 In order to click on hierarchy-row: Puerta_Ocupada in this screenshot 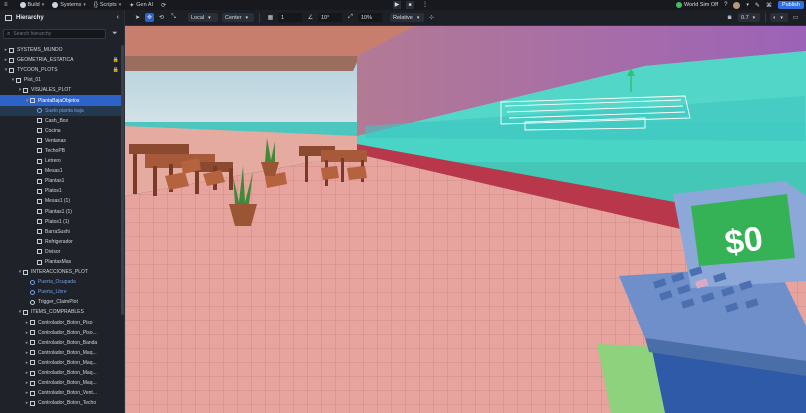, I will do `click(62, 282)`.